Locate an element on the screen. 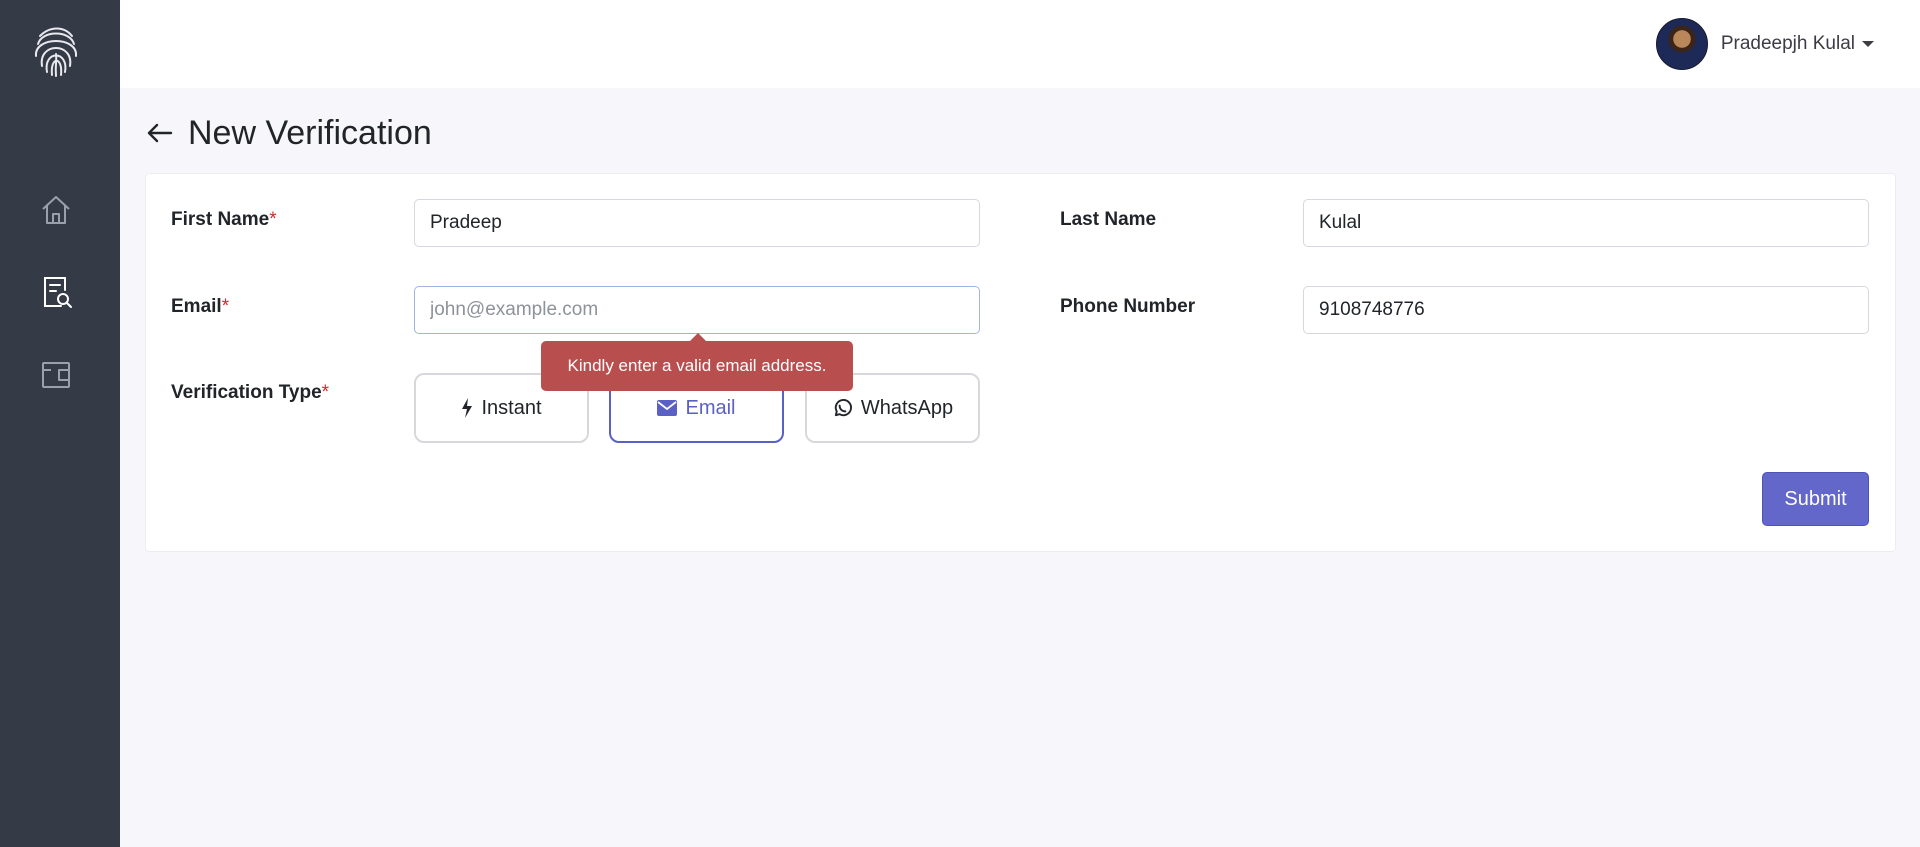 This screenshot has width=1920, height=847. email-input is located at coordinates (697, 310).